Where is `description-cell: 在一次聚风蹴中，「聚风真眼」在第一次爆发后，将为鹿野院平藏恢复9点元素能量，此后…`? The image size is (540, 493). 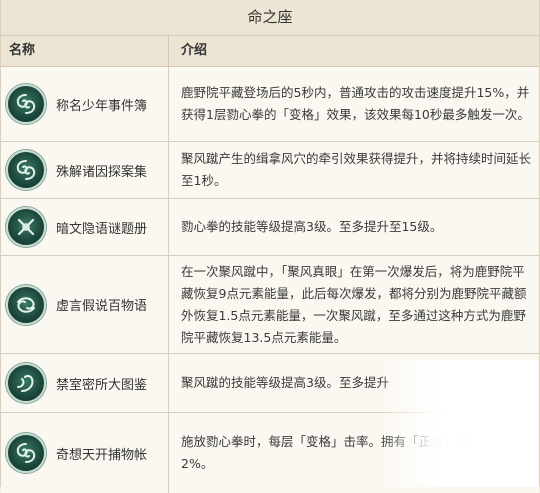
description-cell: 在一次聚风蹴中，「聚风真眼」在第一次爆发后，将为鹿野院平藏恢复9点元素能量，此后… is located at coordinates (354, 304).